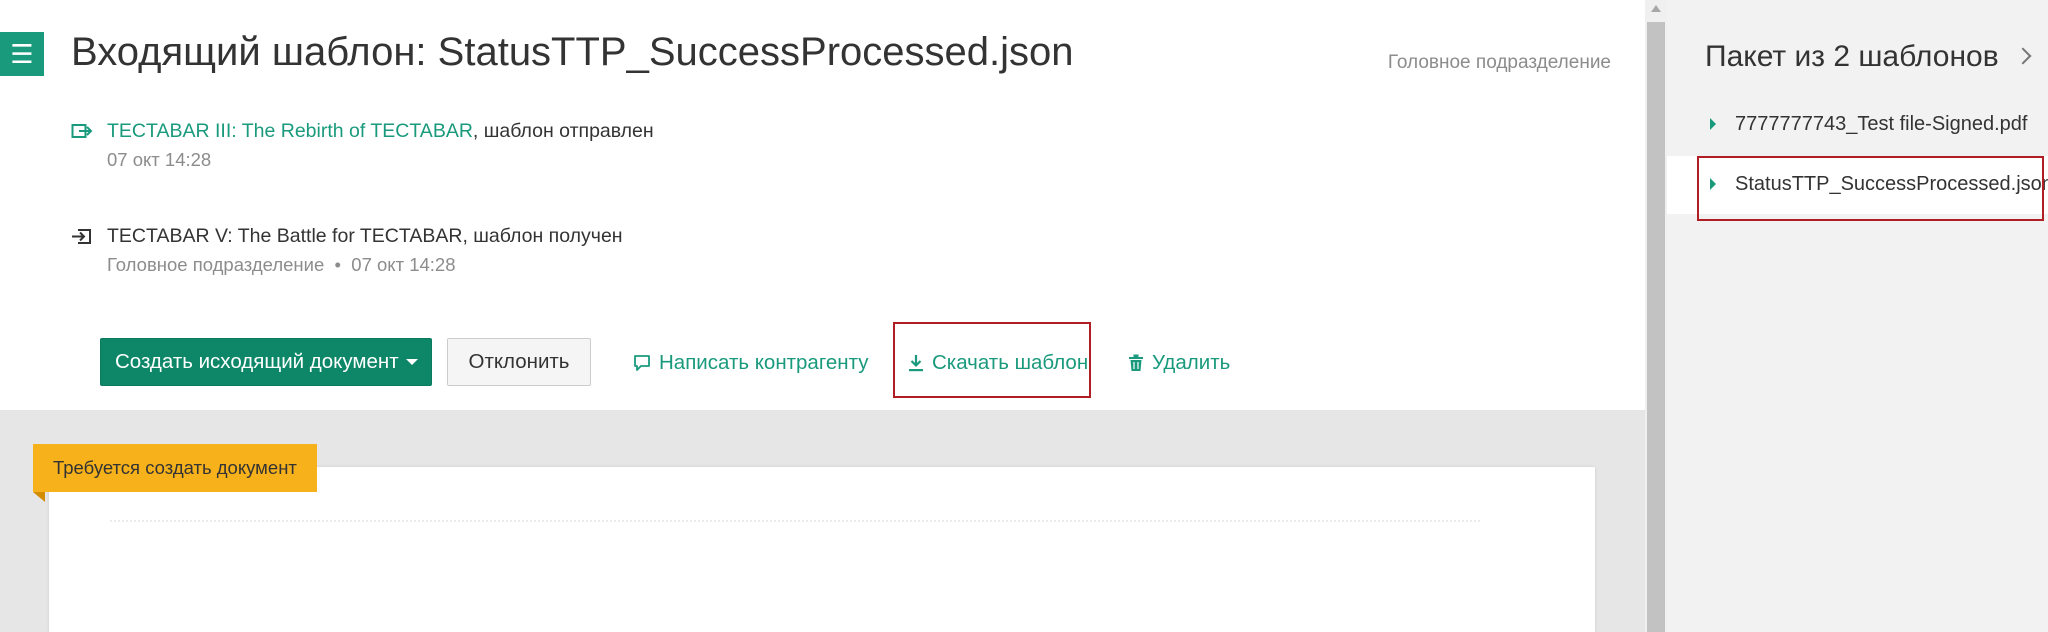 Image resolution: width=2048 pixels, height=632 pixels. I want to click on package-title: Пакет из 2 шаблонов, so click(1852, 57).